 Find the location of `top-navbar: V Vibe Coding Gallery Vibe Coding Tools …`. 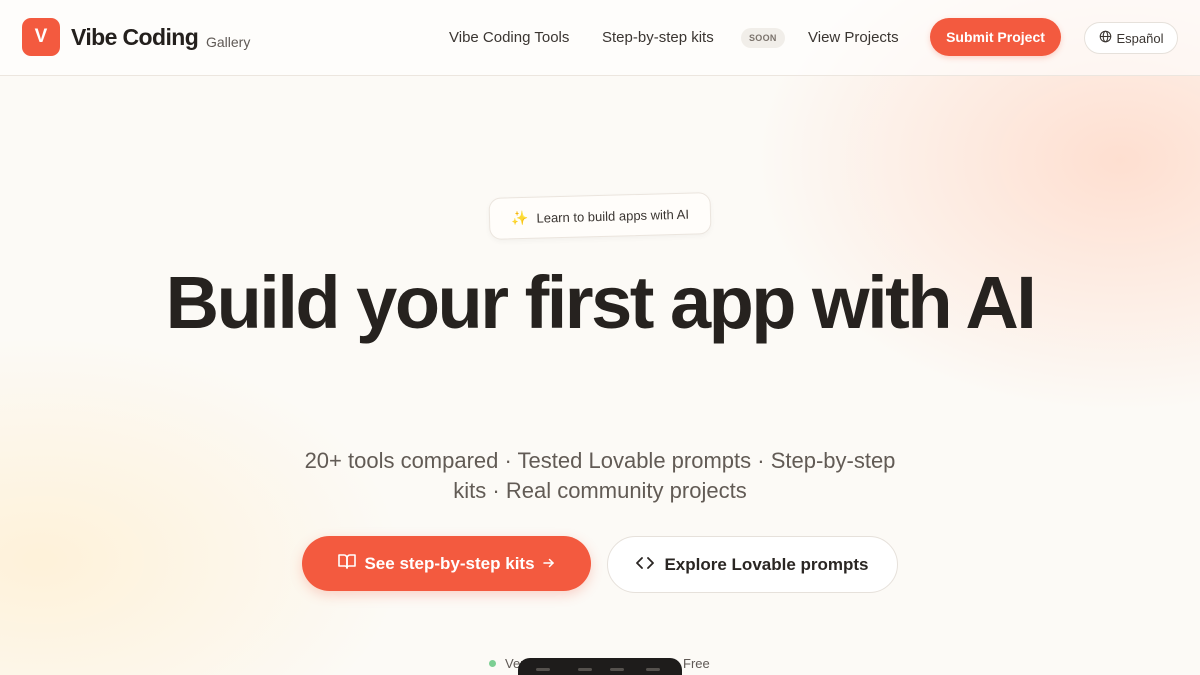

top-navbar: V Vibe Coding Gallery Vibe Coding Tools … is located at coordinates (600, 38).